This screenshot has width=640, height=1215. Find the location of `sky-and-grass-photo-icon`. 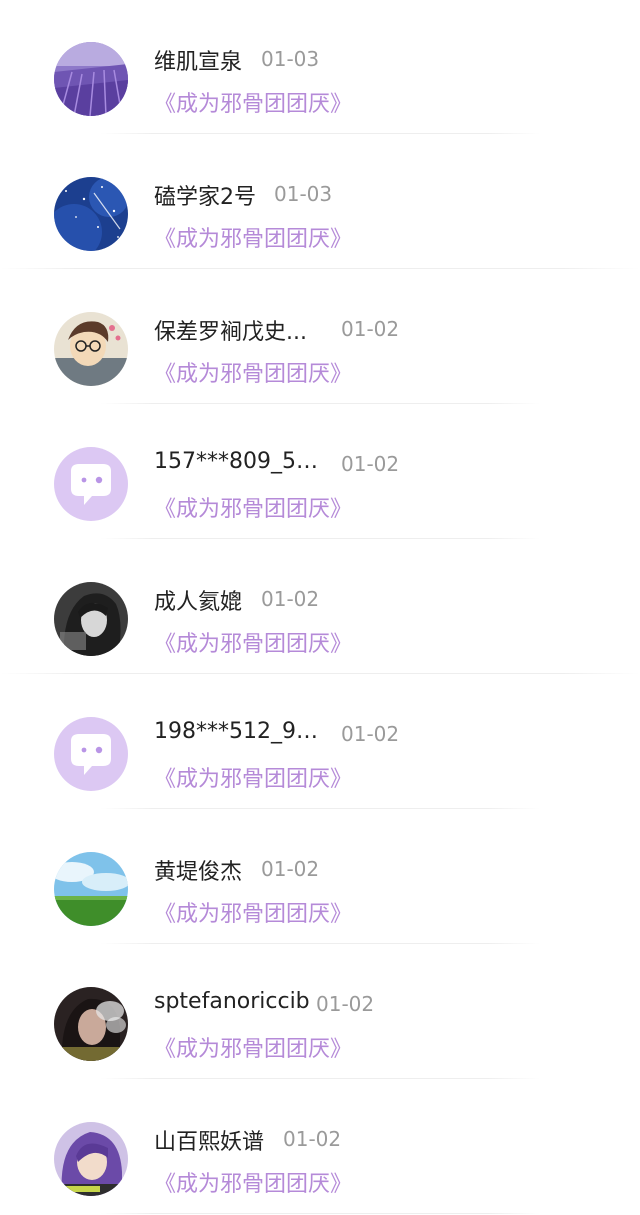

sky-and-grass-photo-icon is located at coordinates (91, 889).